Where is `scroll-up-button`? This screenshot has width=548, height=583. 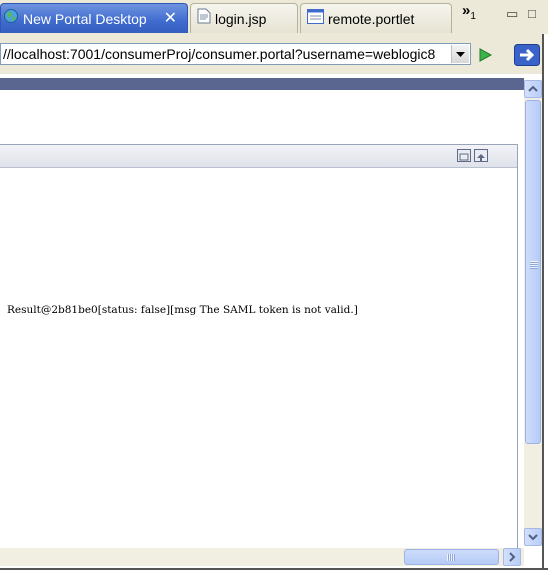
scroll-up-button is located at coordinates (533, 89).